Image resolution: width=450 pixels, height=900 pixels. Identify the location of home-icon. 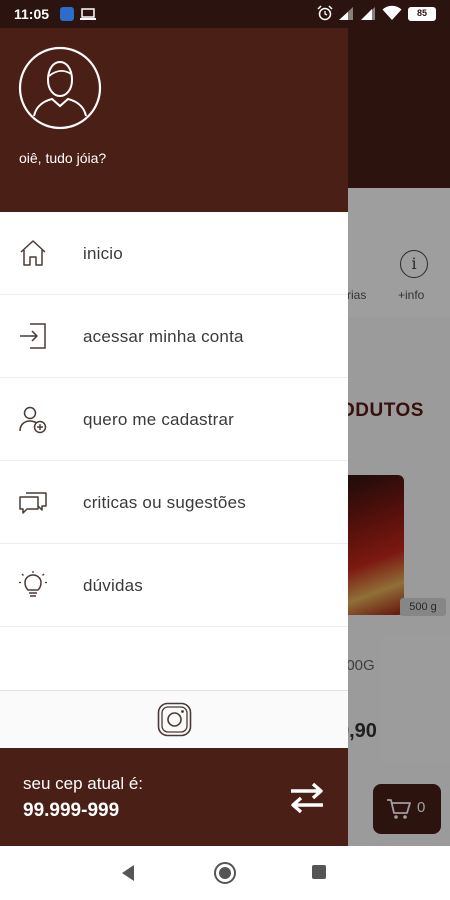
(33, 253).